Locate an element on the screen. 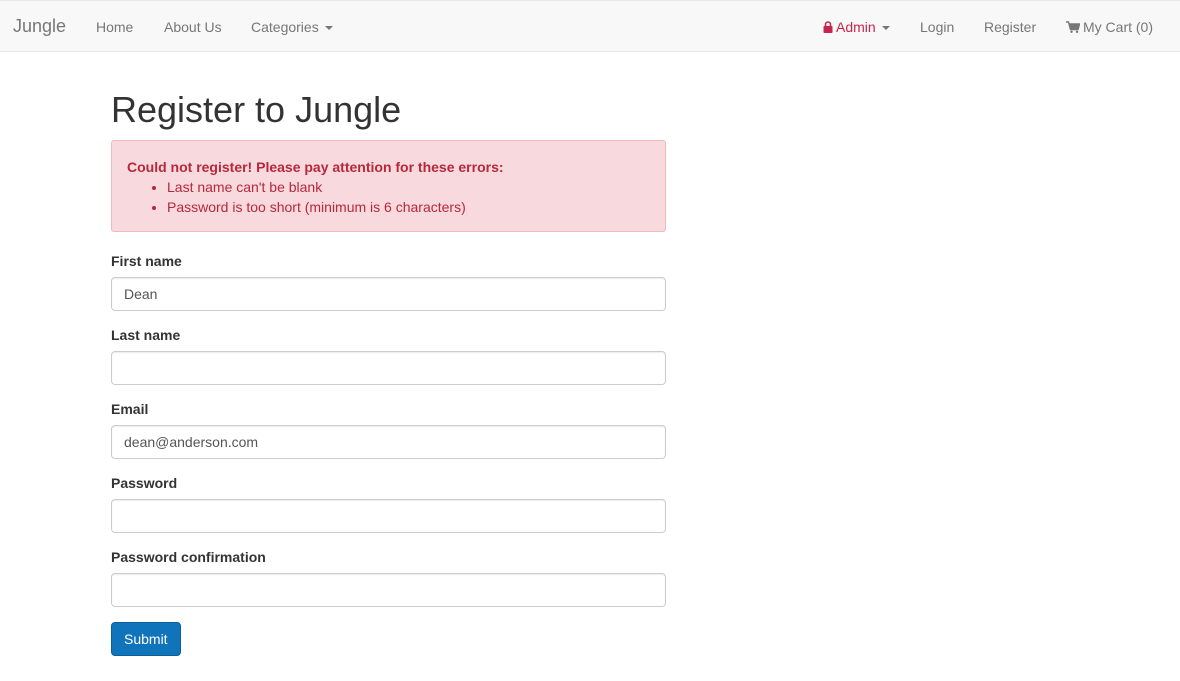  last-name-group: Last name is located at coordinates (388, 355).